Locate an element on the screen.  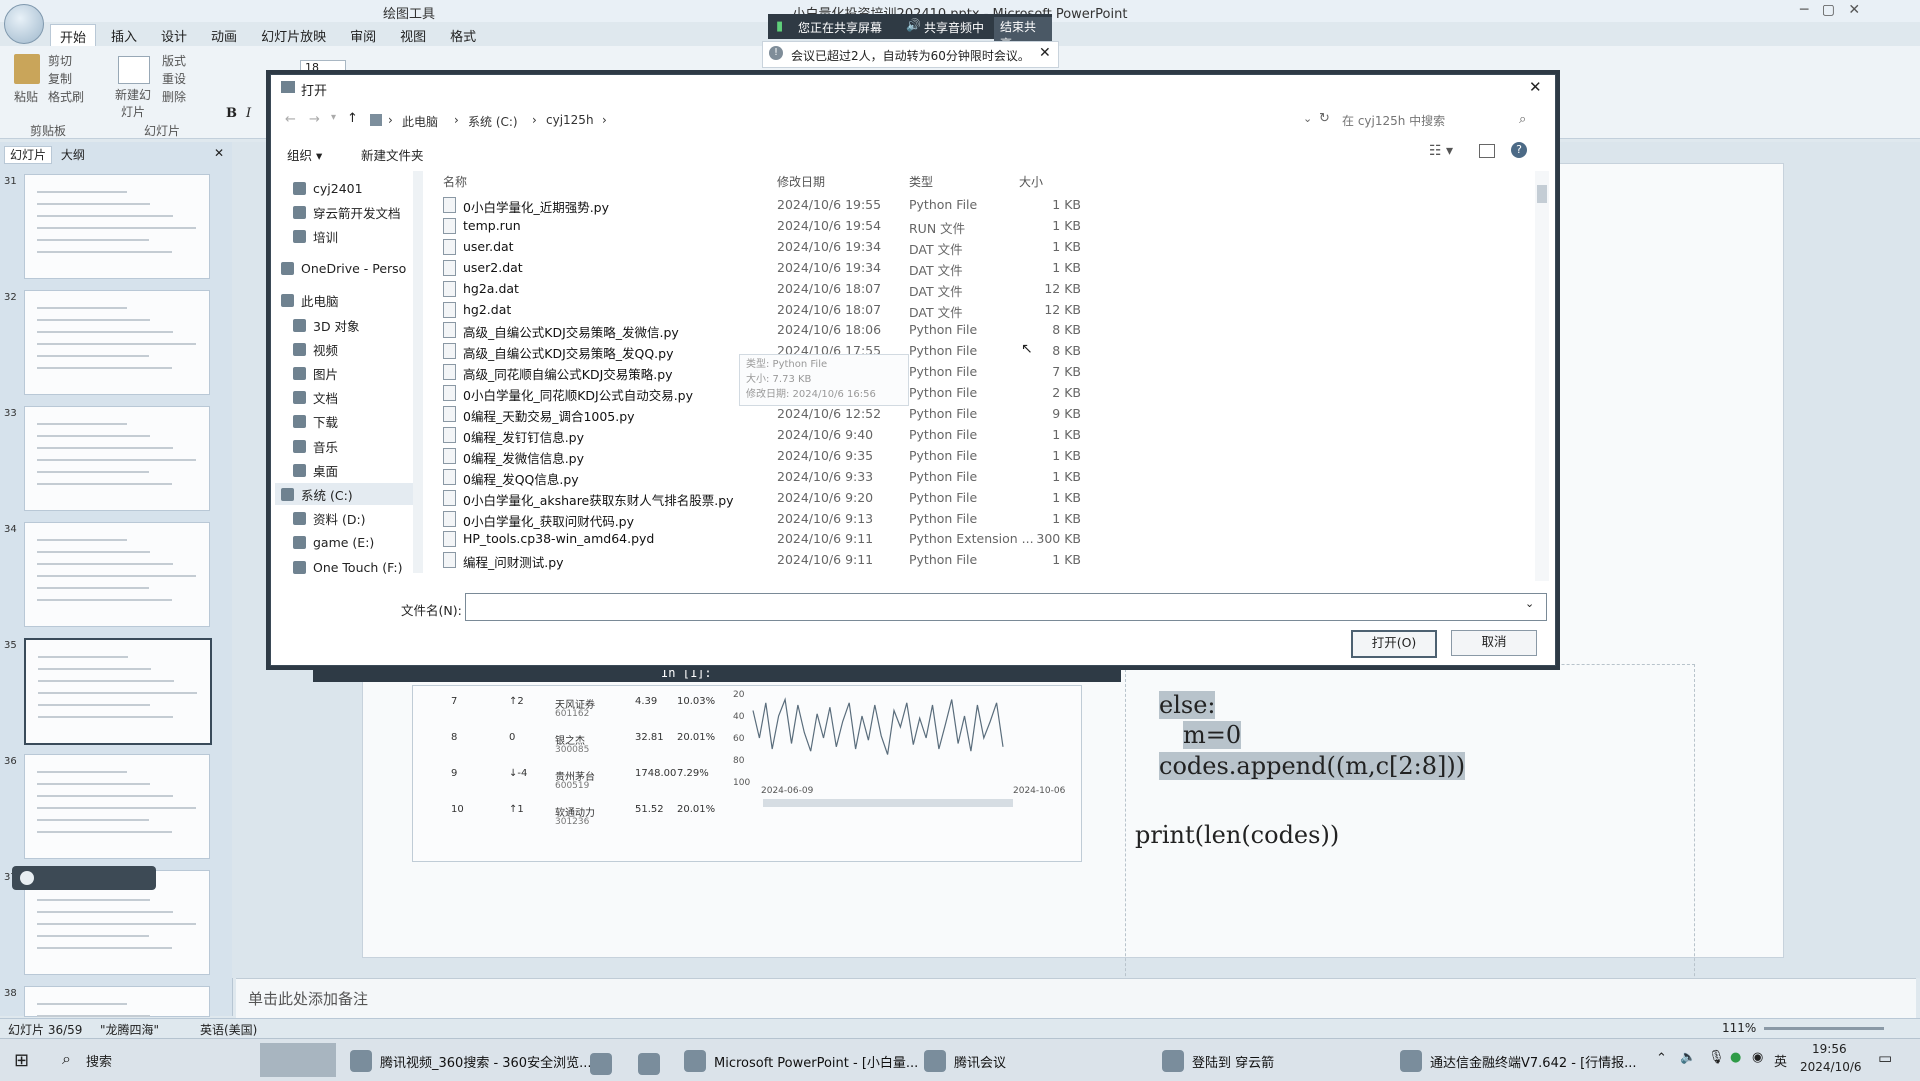
format-painter-button: 格式刷 is located at coordinates (66, 96).